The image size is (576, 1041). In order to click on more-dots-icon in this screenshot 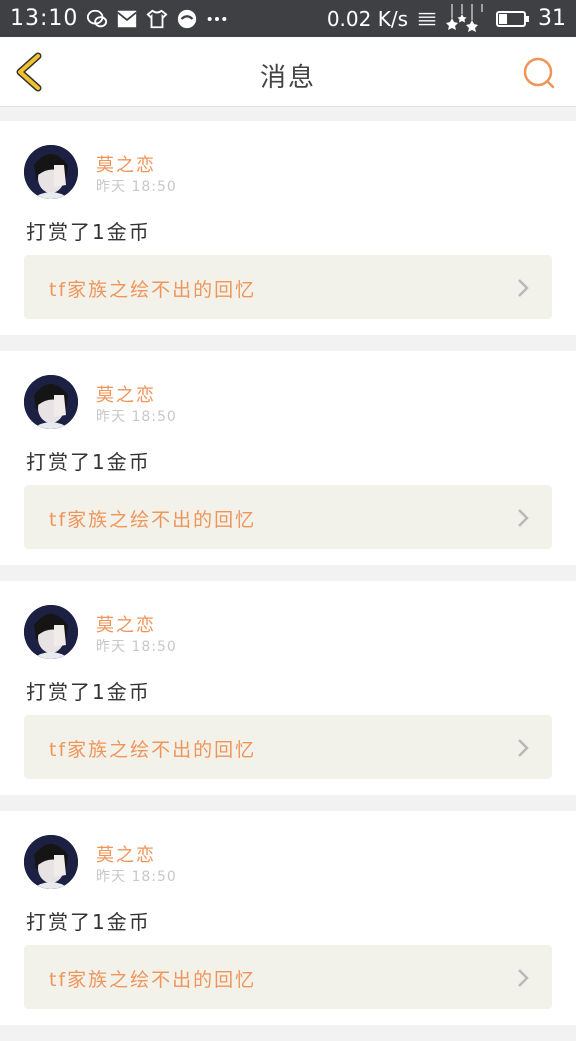, I will do `click(217, 18)`.